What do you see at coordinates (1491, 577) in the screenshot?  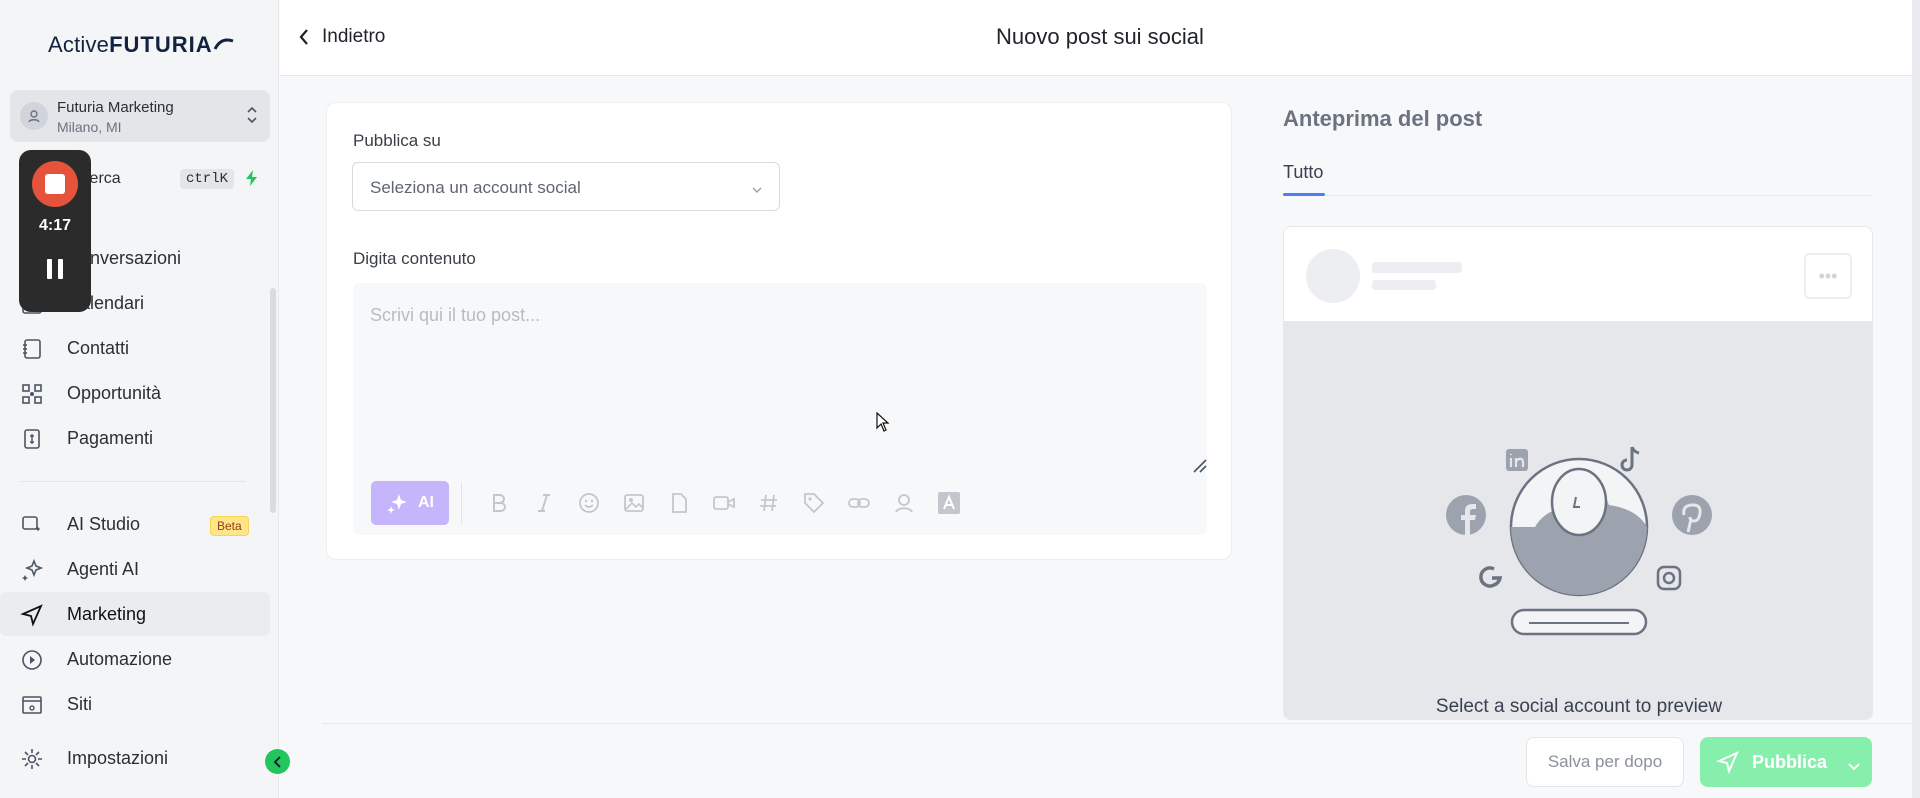 I see `google-icon` at bounding box center [1491, 577].